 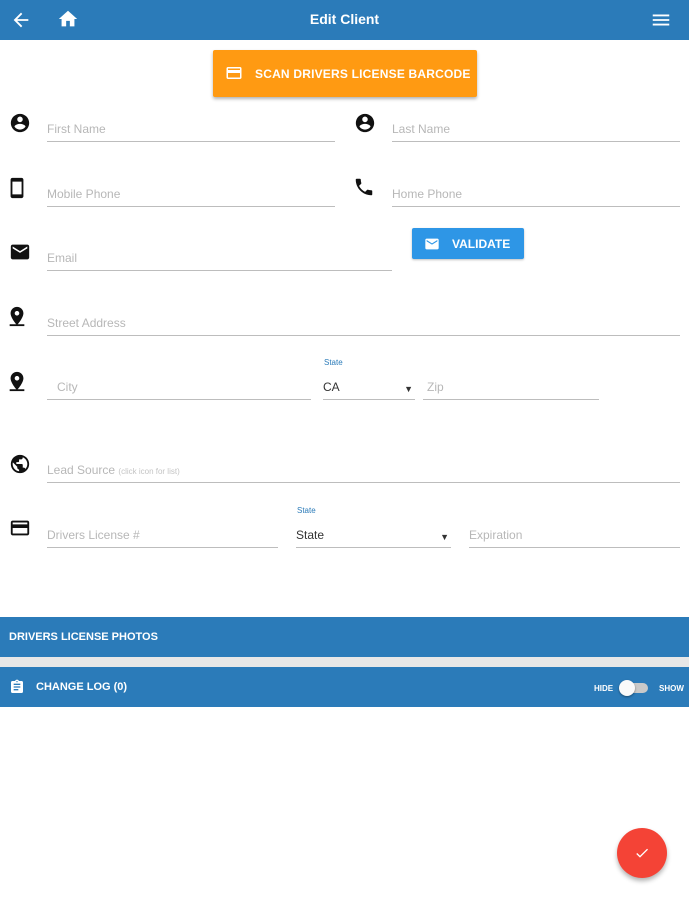 What do you see at coordinates (81, 470) in the screenshot?
I see `lead-source-label: Lead Source` at bounding box center [81, 470].